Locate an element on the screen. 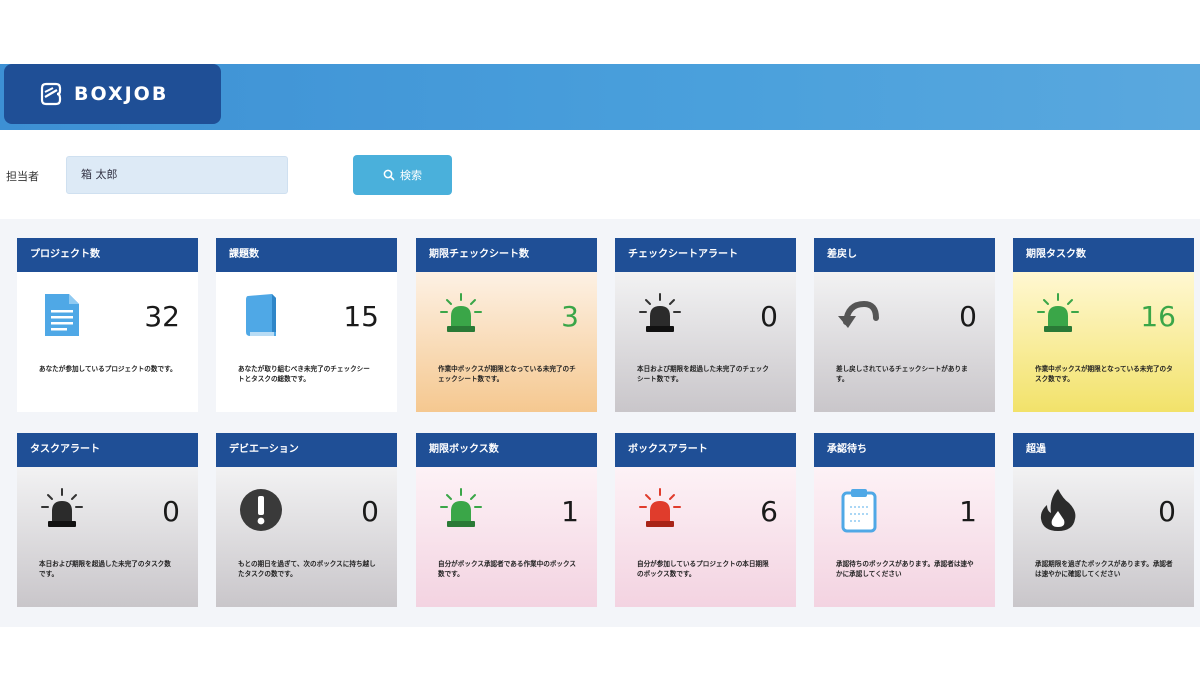 Image resolution: width=1200 pixels, height=675 pixels. card-task-alert: タスクアラート 0 本日および期限を超過した未完了のタスク数です。 is located at coordinates (107, 520).